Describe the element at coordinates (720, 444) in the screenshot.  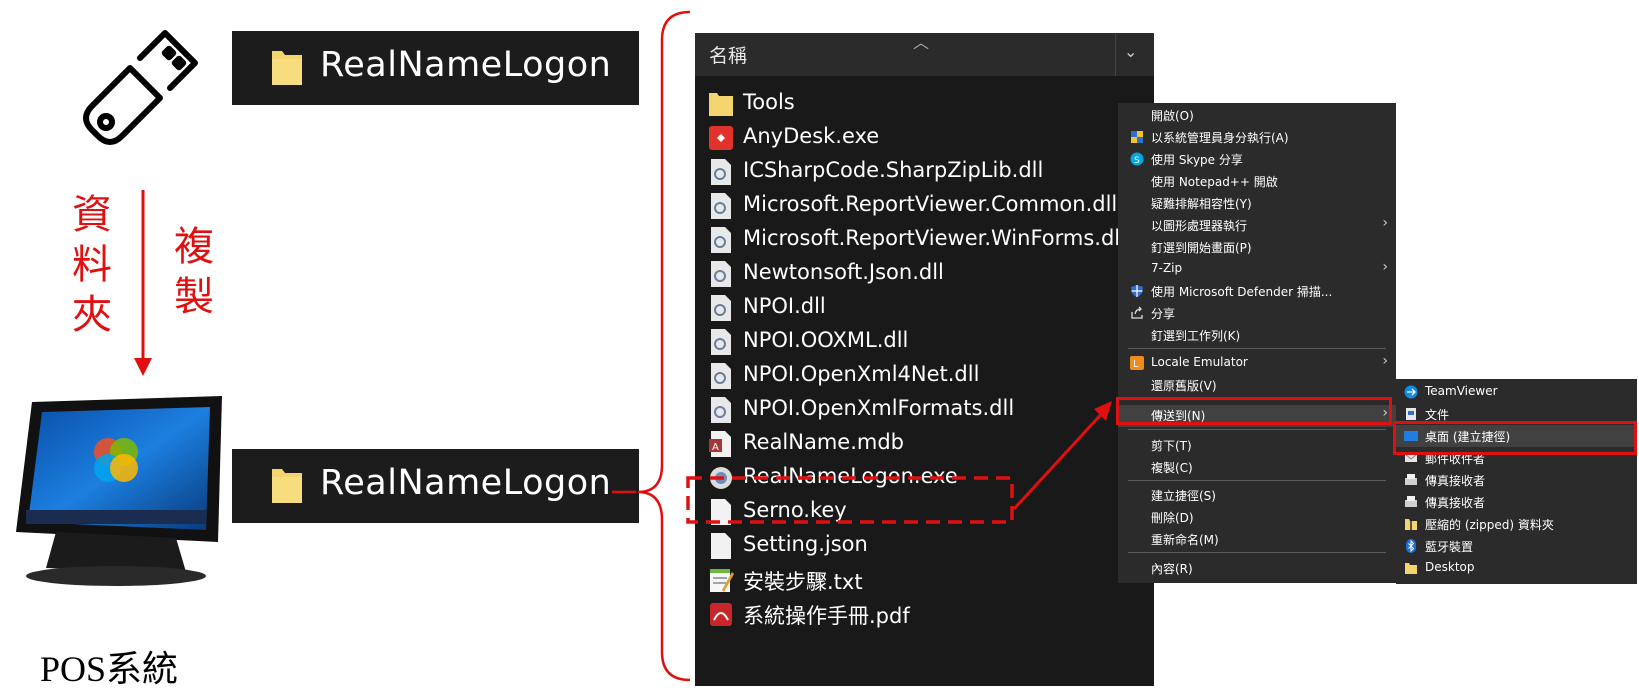
I see `access-db-icon: A` at that location.